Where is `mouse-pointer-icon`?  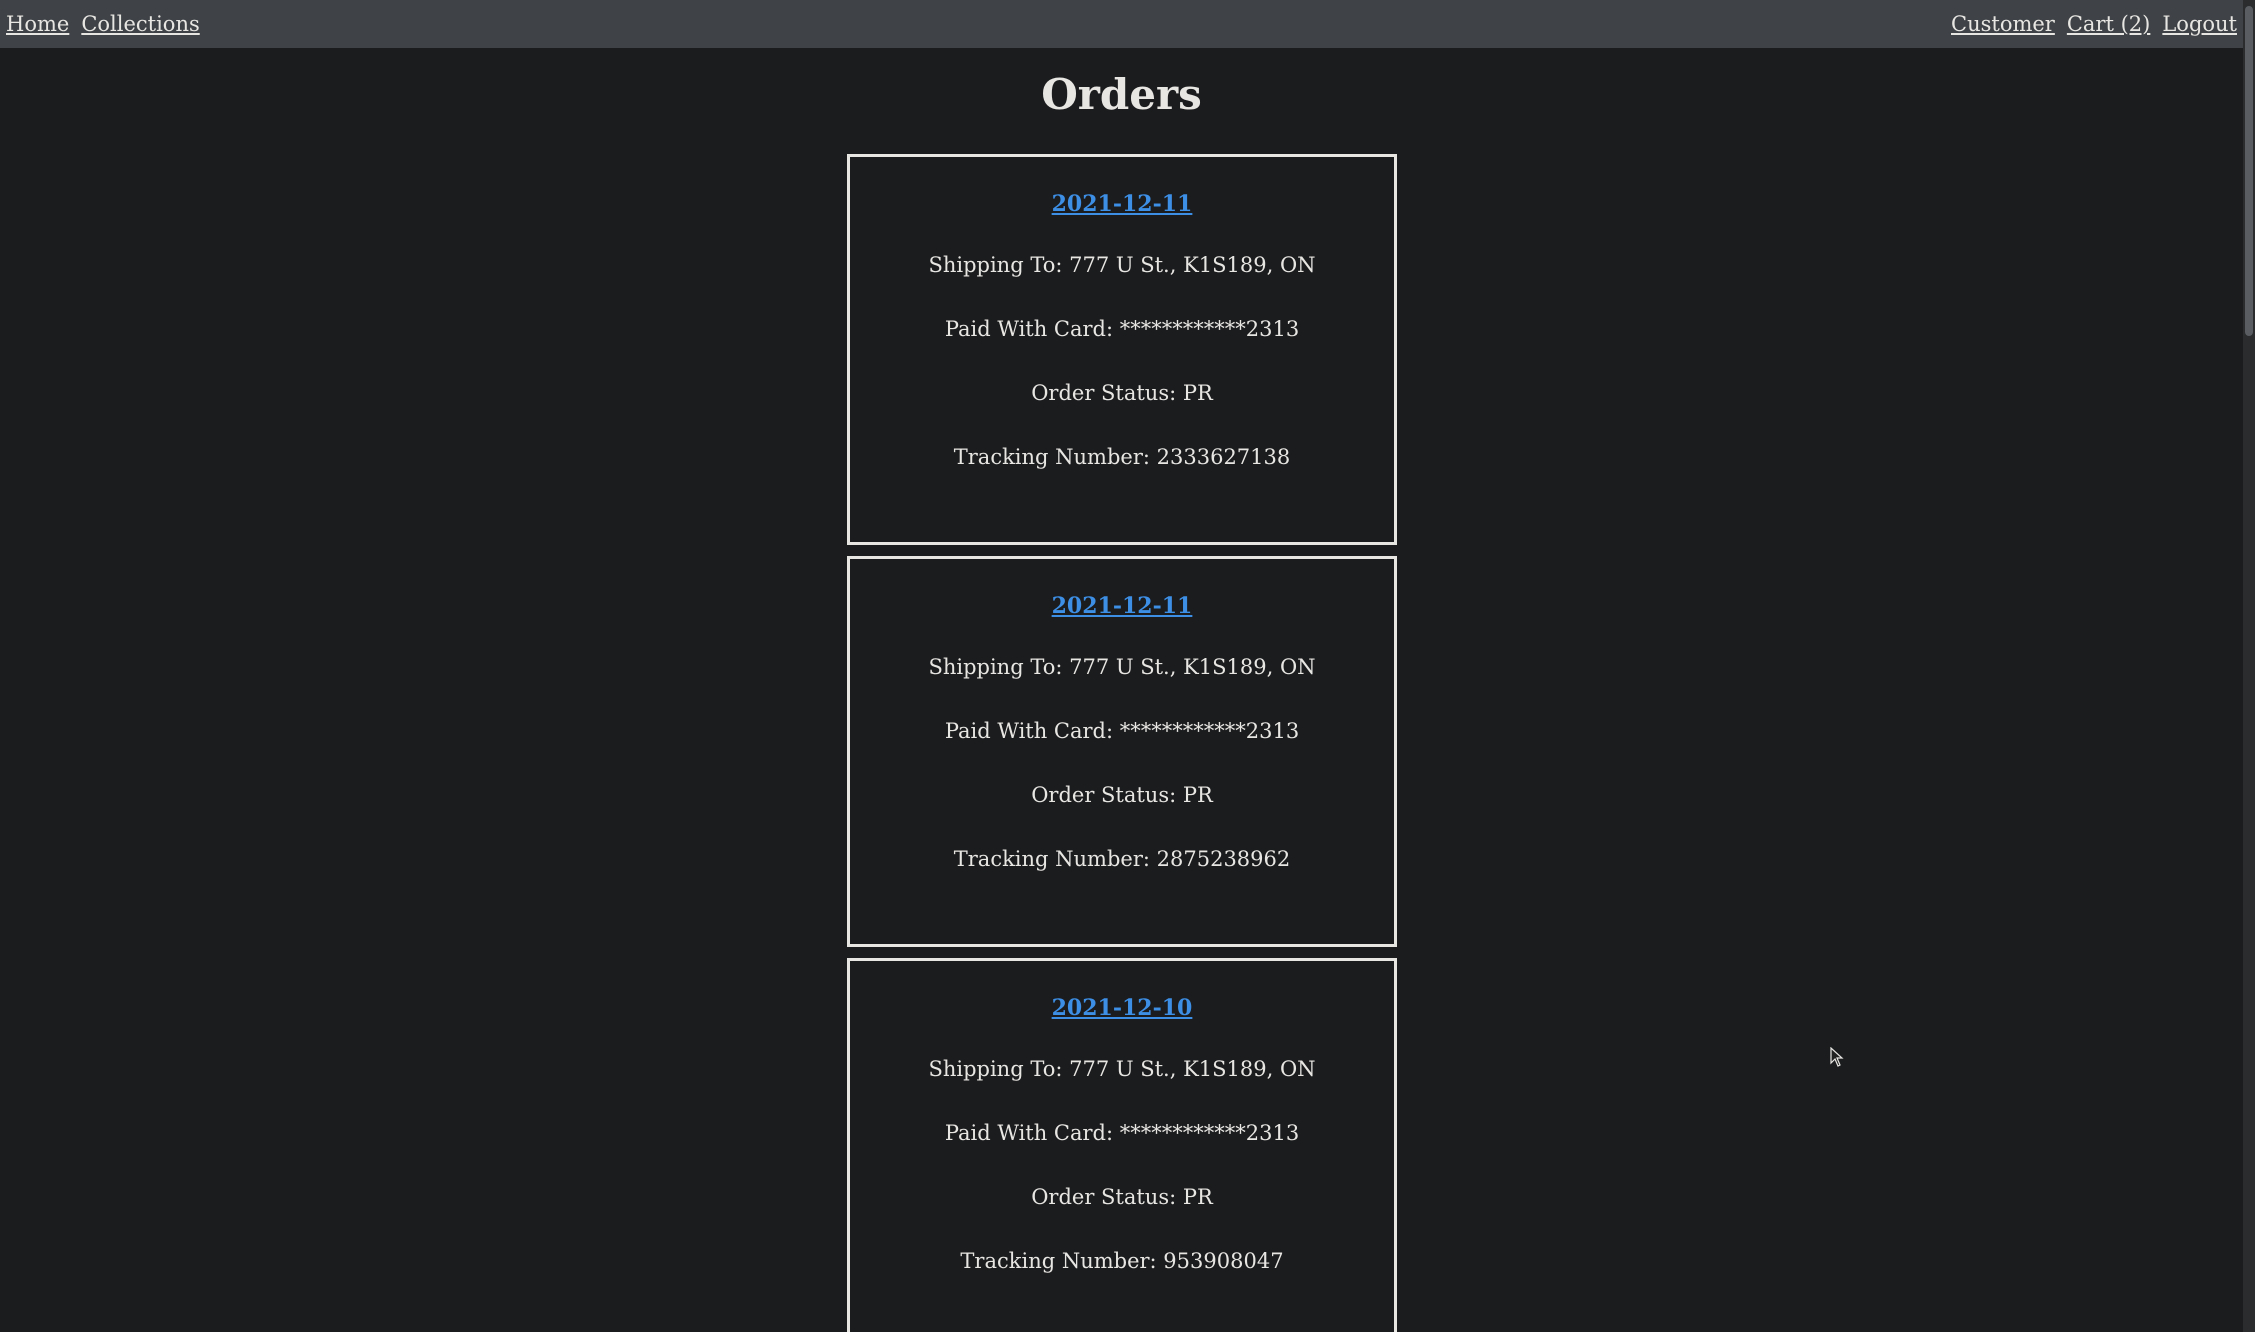 mouse-pointer-icon is located at coordinates (1837, 1057).